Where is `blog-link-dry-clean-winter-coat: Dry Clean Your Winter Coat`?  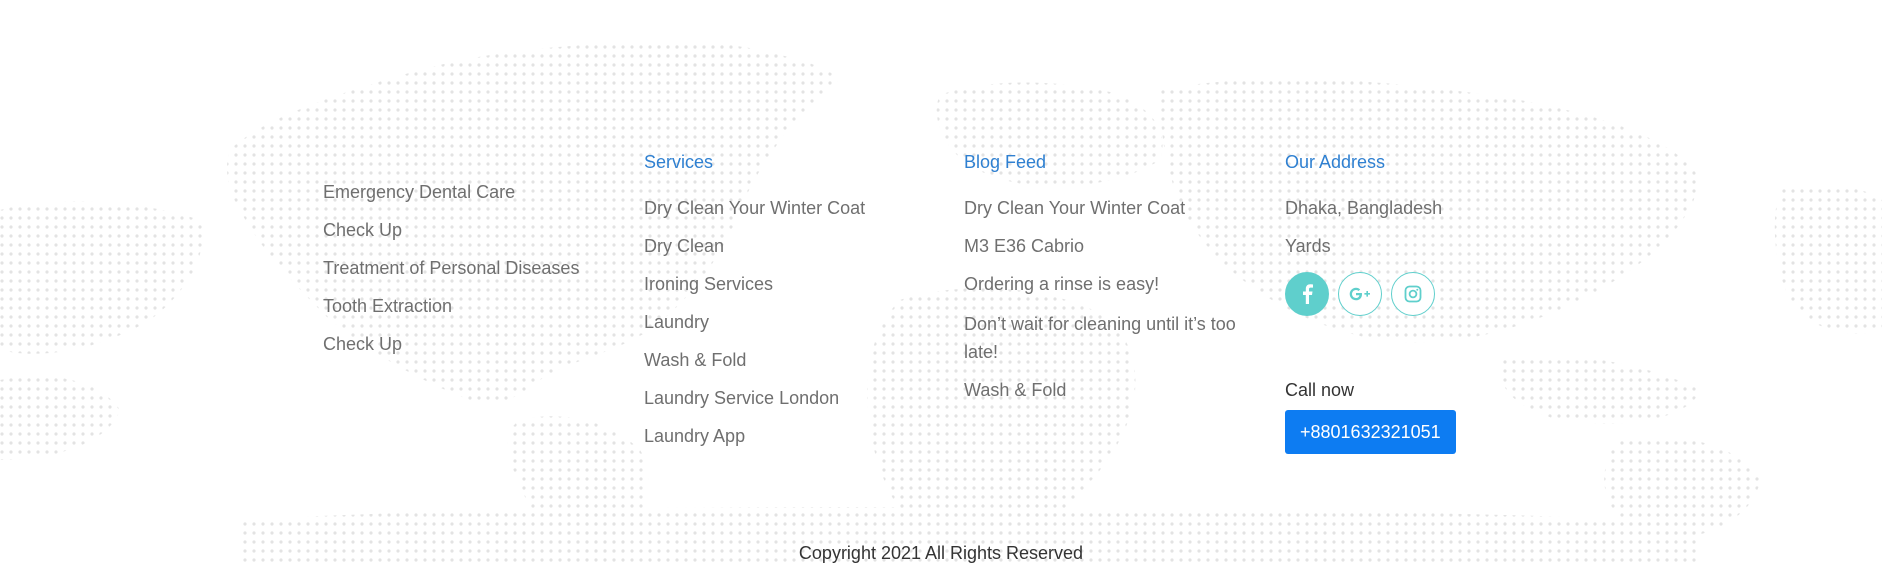
blog-link-dry-clean-winter-coat: Dry Clean Your Winter Coat is located at coordinates (1109, 208).